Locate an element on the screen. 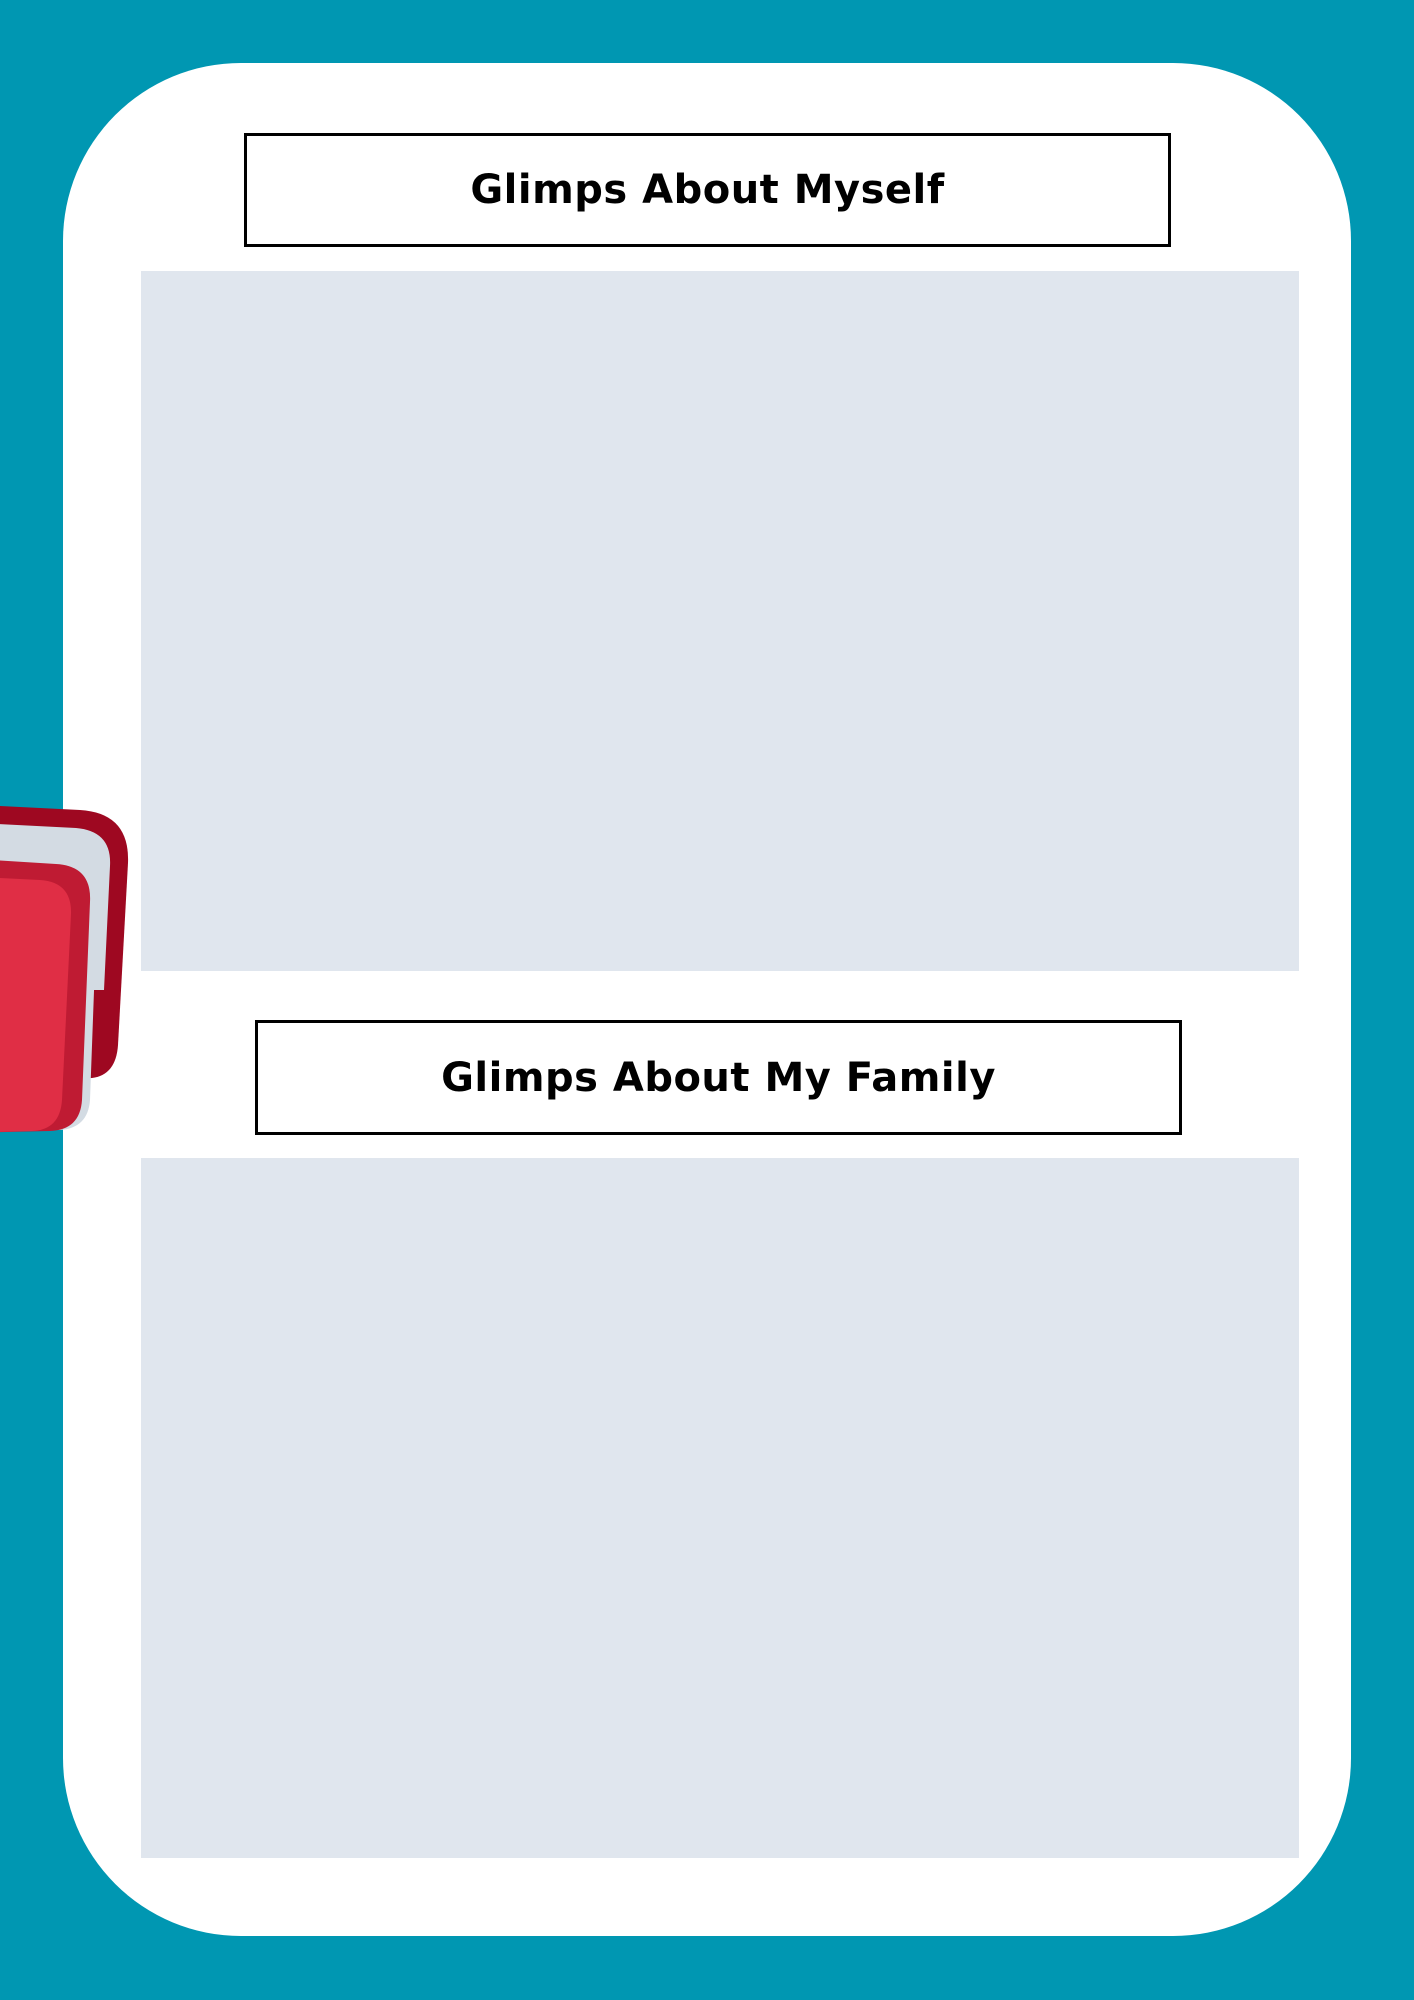 The height and width of the screenshot is (2000, 1414). books-icon is located at coordinates (67, 967).